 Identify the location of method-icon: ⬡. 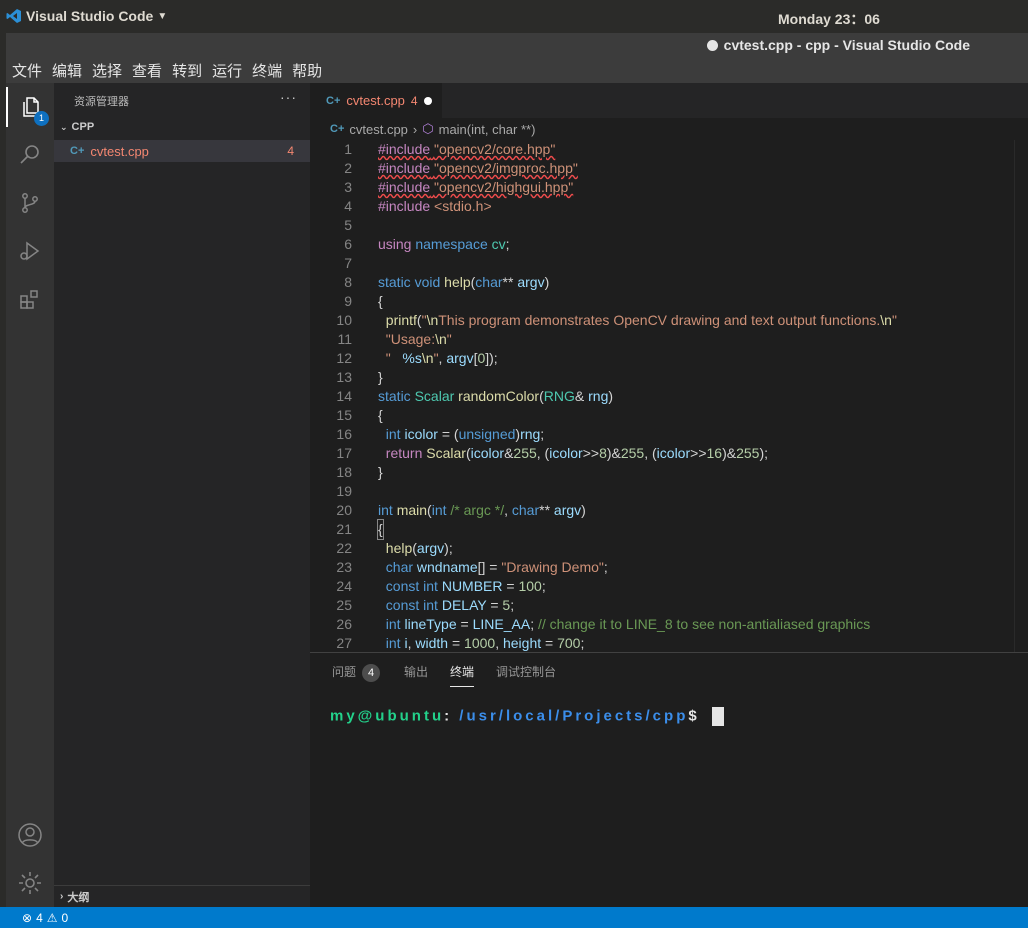
(428, 128).